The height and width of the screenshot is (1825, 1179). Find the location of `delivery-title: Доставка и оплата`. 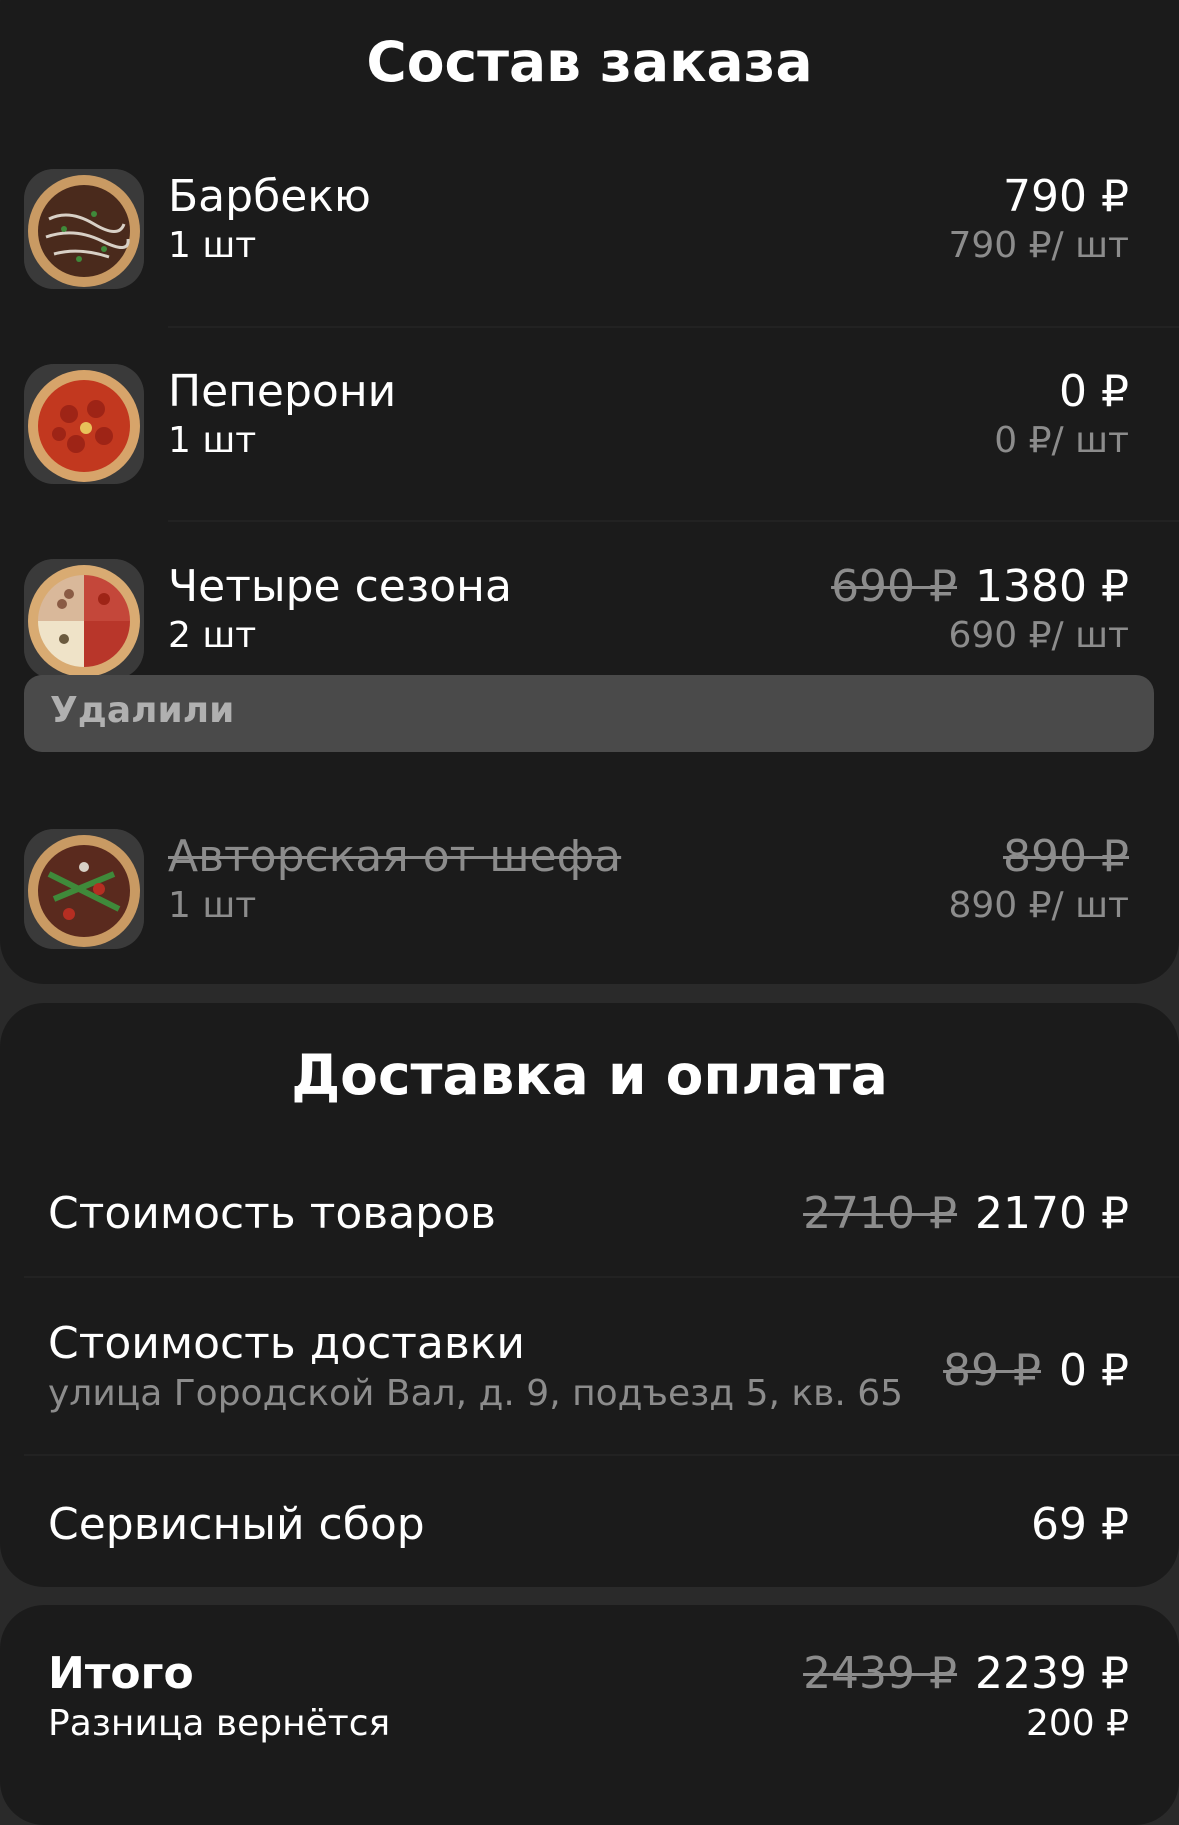

delivery-title: Доставка и оплата is located at coordinates (589, 1075).